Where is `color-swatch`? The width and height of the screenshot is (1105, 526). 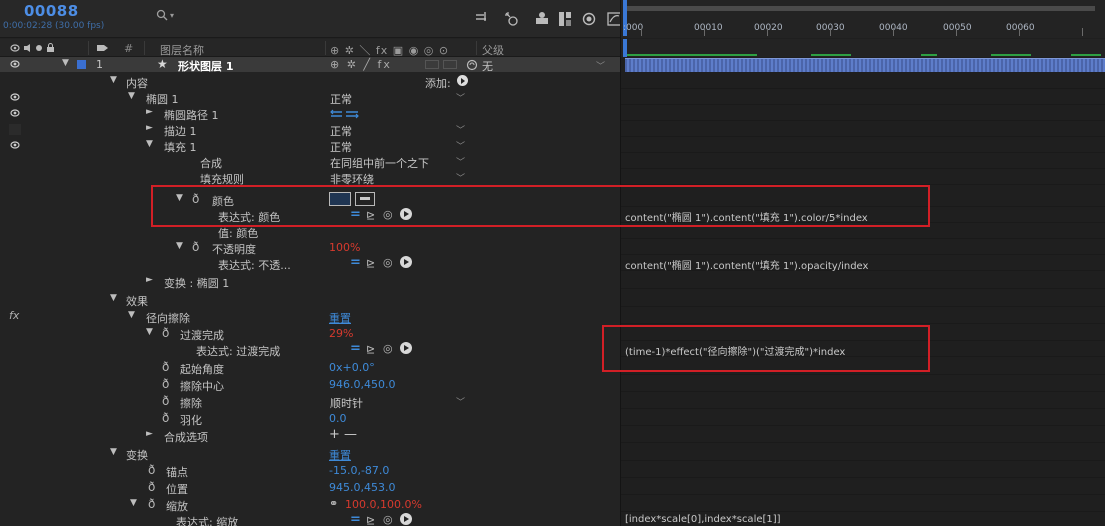
color-swatch is located at coordinates (340, 199).